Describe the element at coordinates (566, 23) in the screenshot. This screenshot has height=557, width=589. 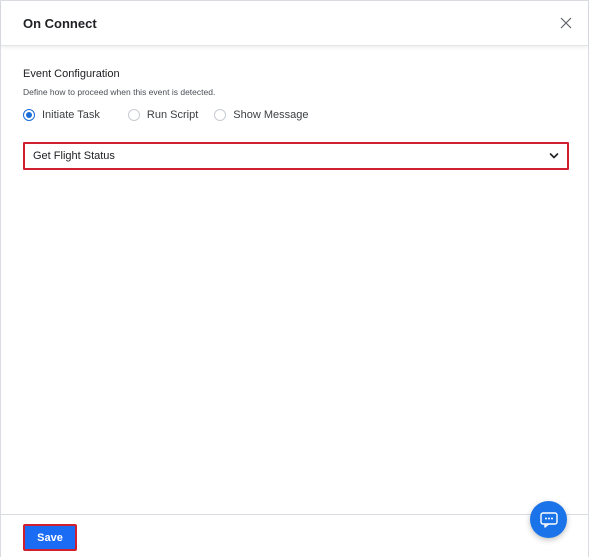
I see `close-icon` at that location.